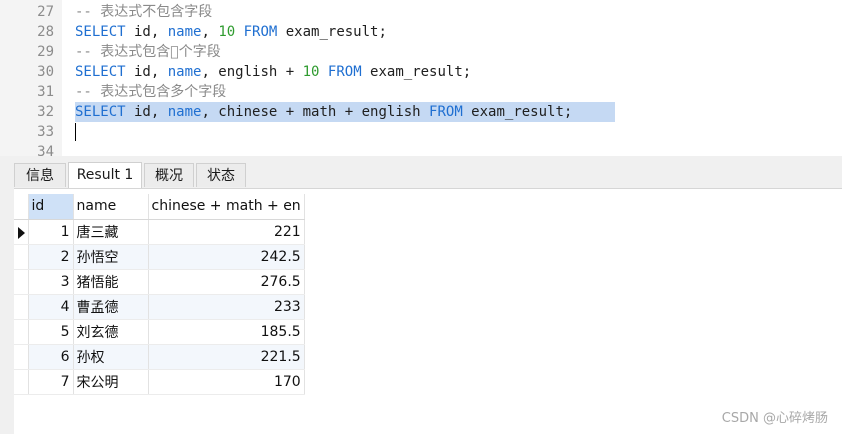  Describe the element at coordinates (226, 357) in the screenshot. I see `cell-total: 221.5` at that location.